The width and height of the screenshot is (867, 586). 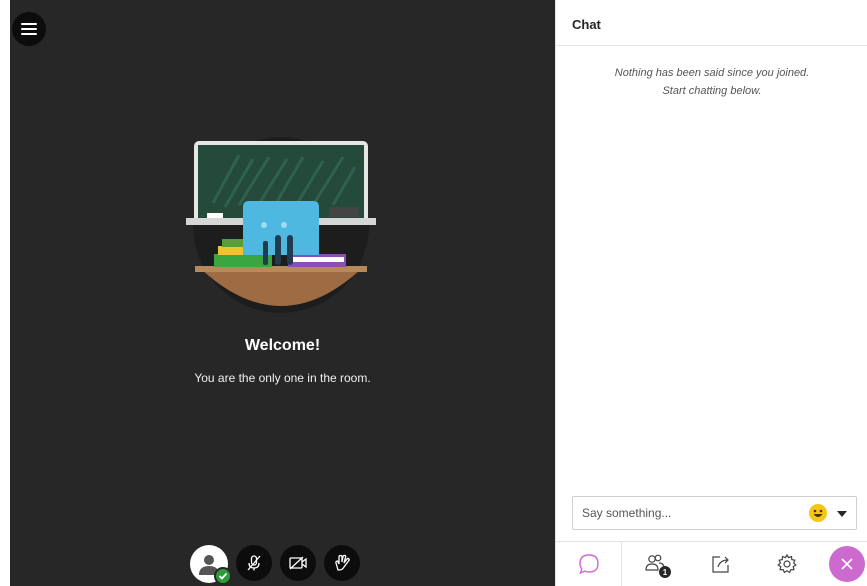 I want to click on tab-chat, so click(x=589, y=564).